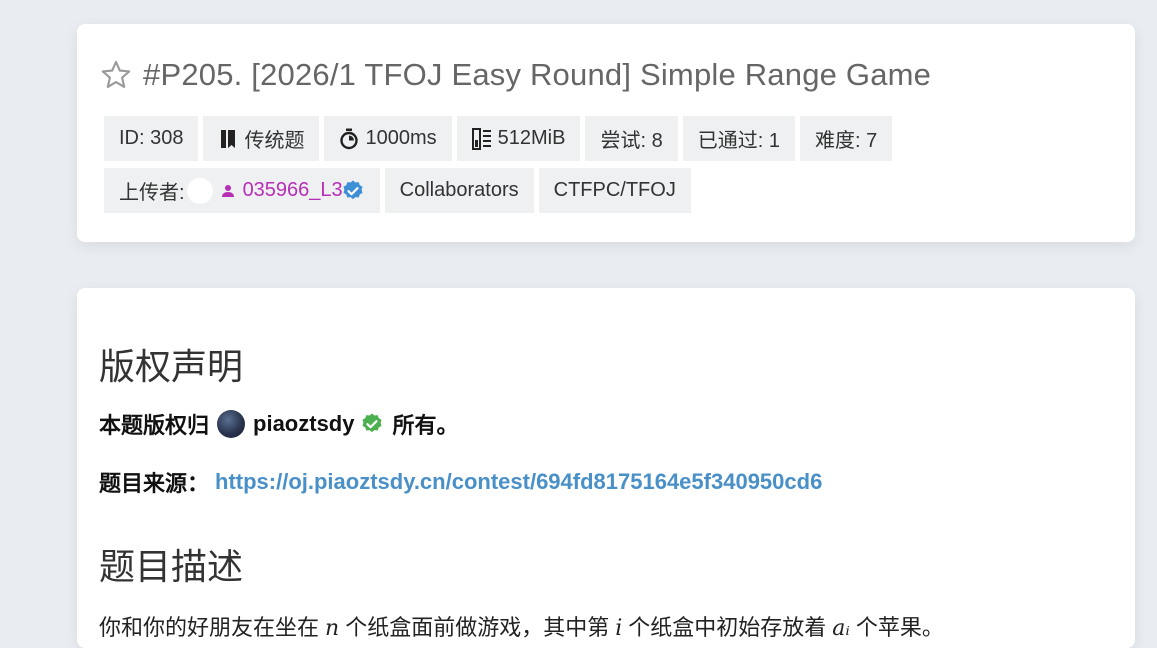  I want to click on description-text: 你和你的好朋友在坐在 n 个纸盒面前做游戏，其中第 i 个纸盒中初始存放着 aᵢ 个苹果。, so click(521, 626).